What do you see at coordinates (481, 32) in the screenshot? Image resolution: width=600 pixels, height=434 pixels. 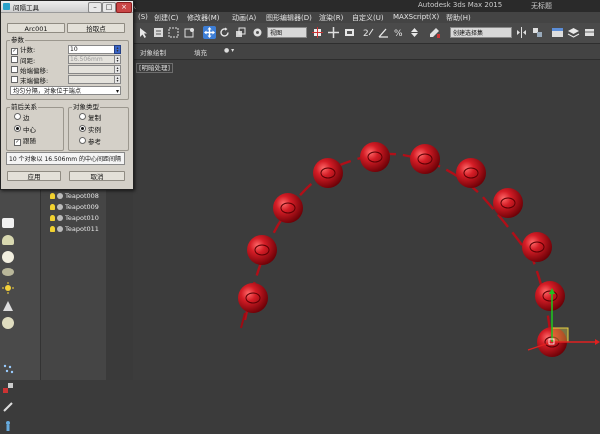 I see `named-selection-sets-dropdown: 创建选择集` at bounding box center [481, 32].